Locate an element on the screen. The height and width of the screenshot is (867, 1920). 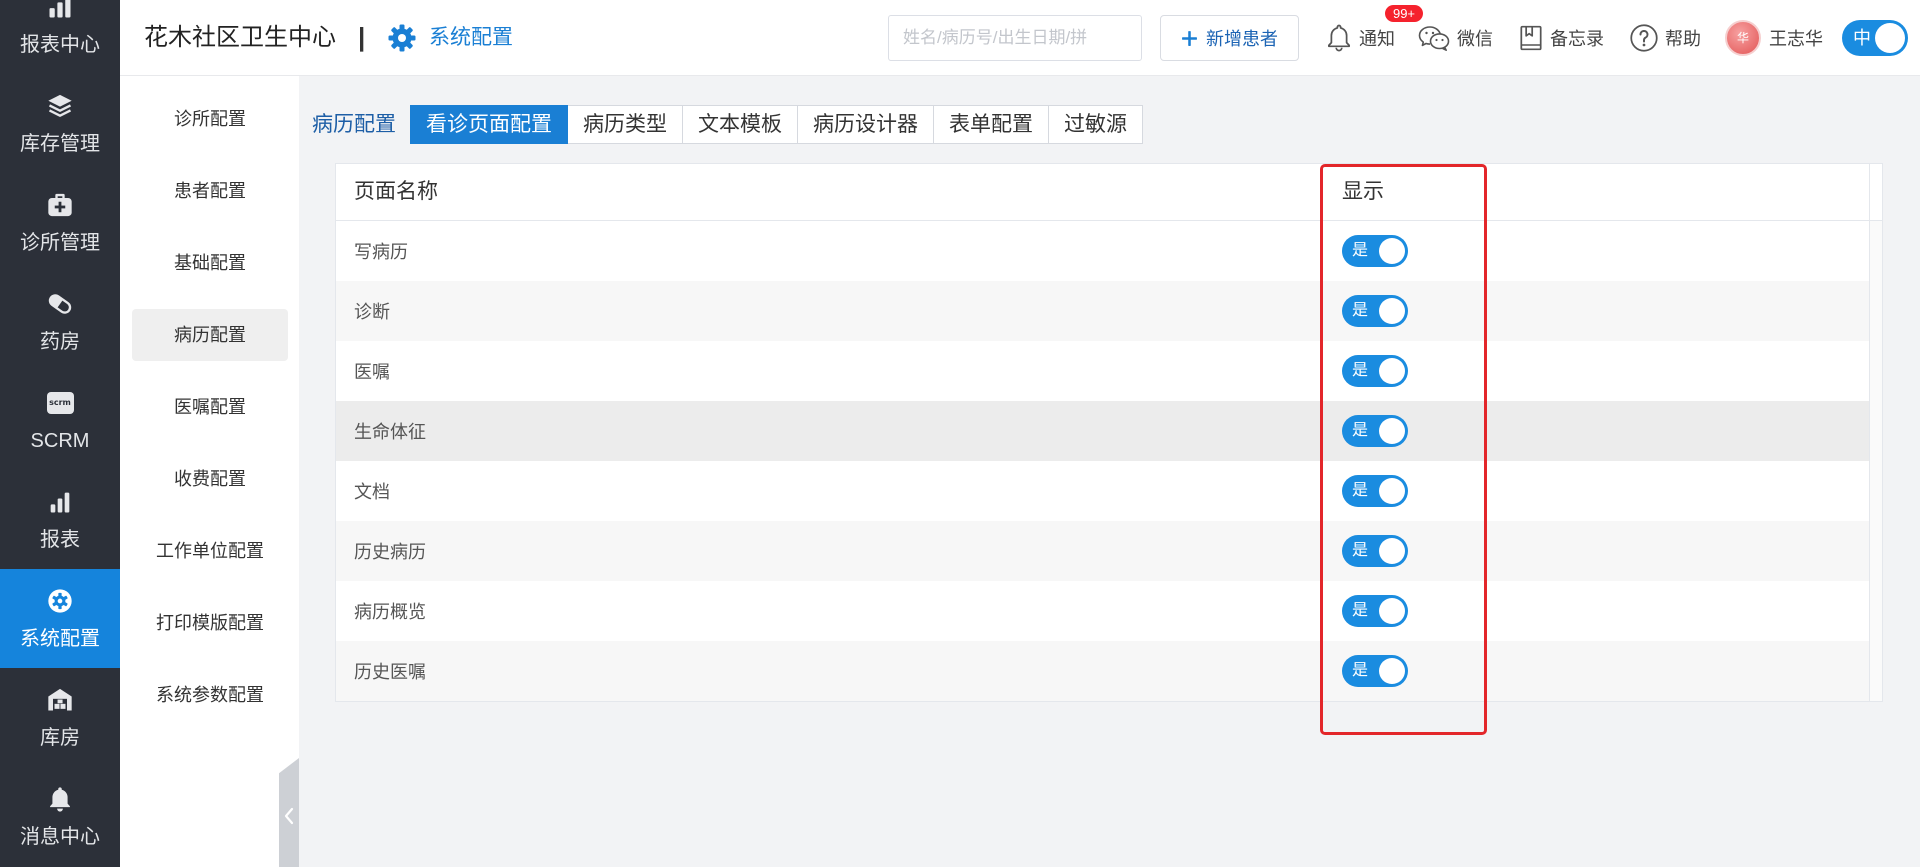
bell-icon is located at coordinates (60, 799).